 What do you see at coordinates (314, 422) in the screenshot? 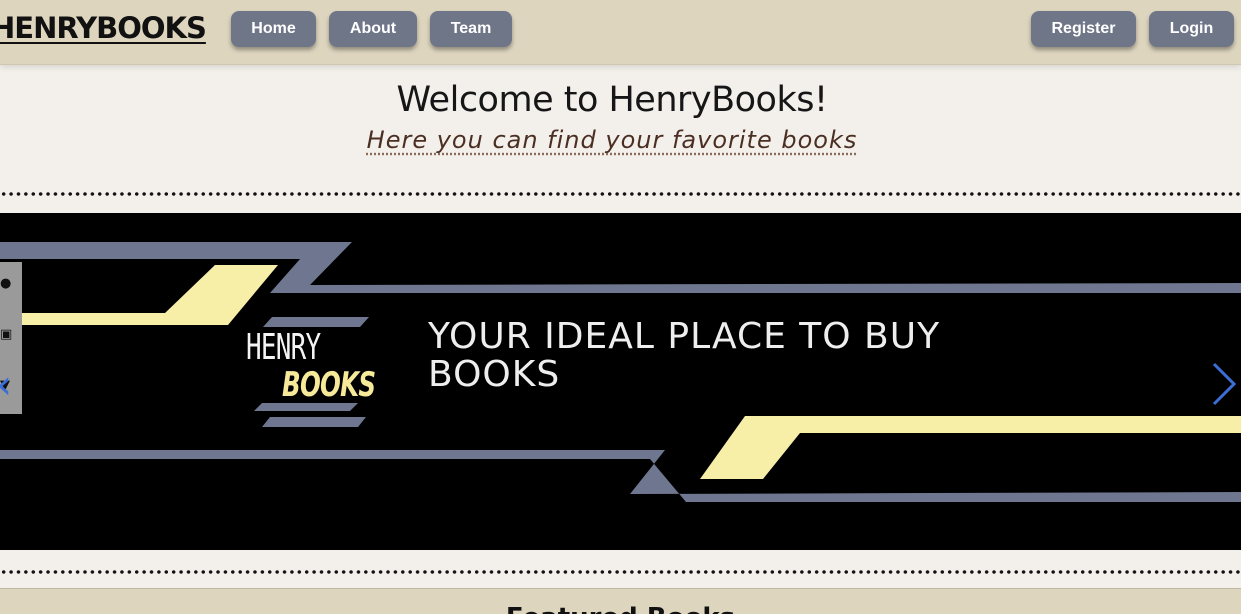
I see `logo-bar-bottom` at bounding box center [314, 422].